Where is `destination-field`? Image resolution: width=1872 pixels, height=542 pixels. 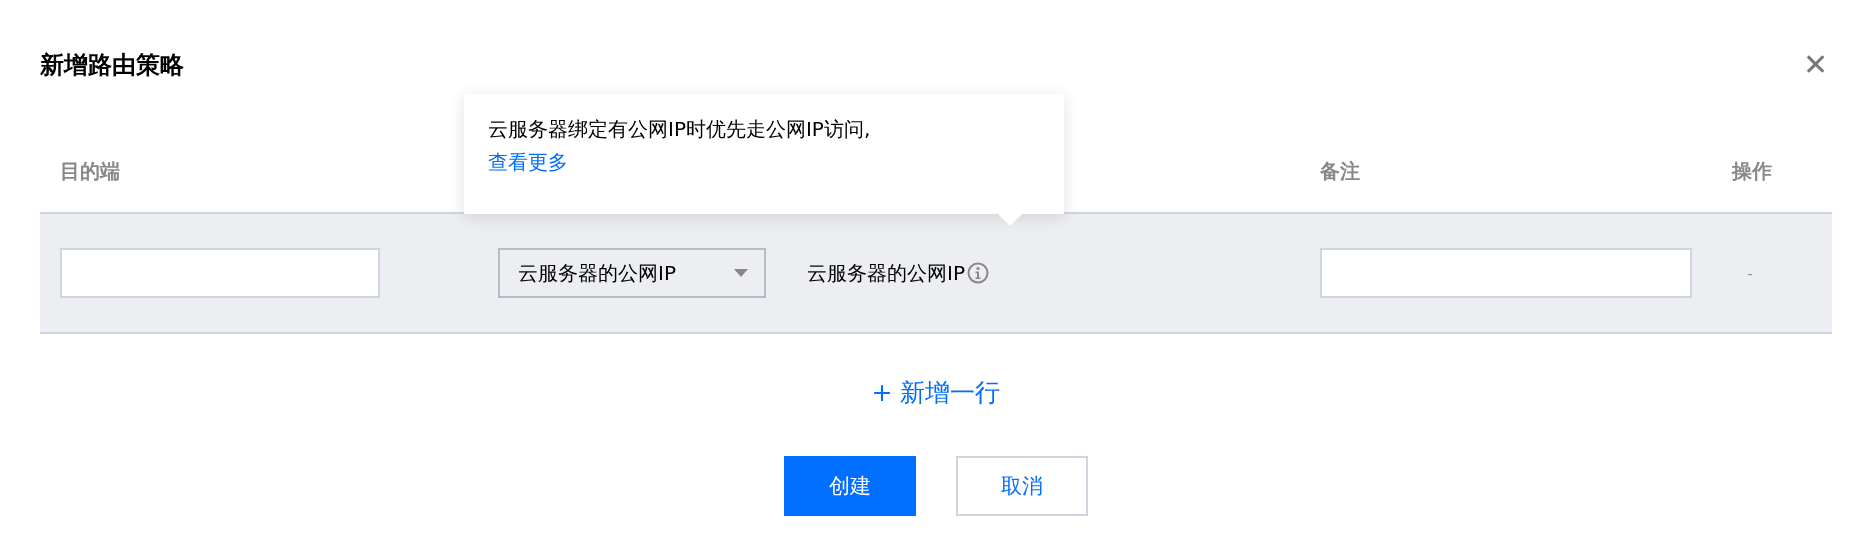 destination-field is located at coordinates (220, 273).